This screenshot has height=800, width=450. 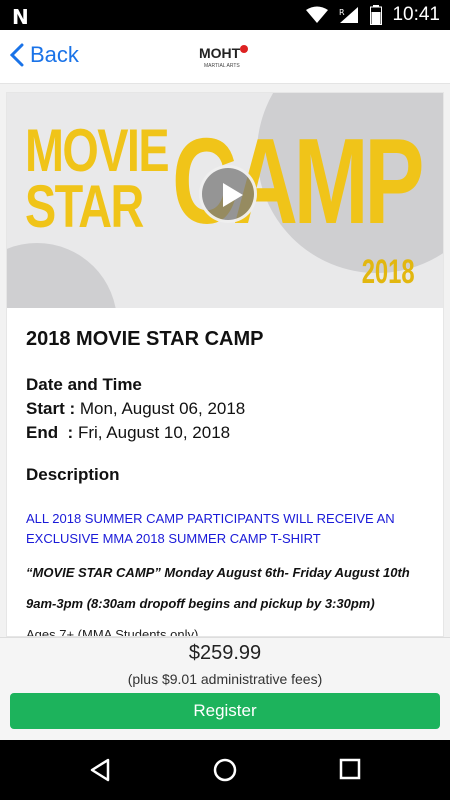 What do you see at coordinates (376, 15) in the screenshot?
I see `battery-icon` at bounding box center [376, 15].